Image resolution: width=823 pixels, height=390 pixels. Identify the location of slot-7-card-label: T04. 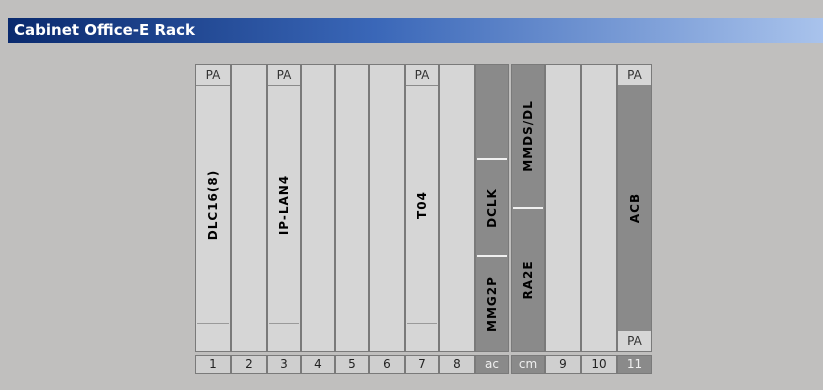
(422, 204).